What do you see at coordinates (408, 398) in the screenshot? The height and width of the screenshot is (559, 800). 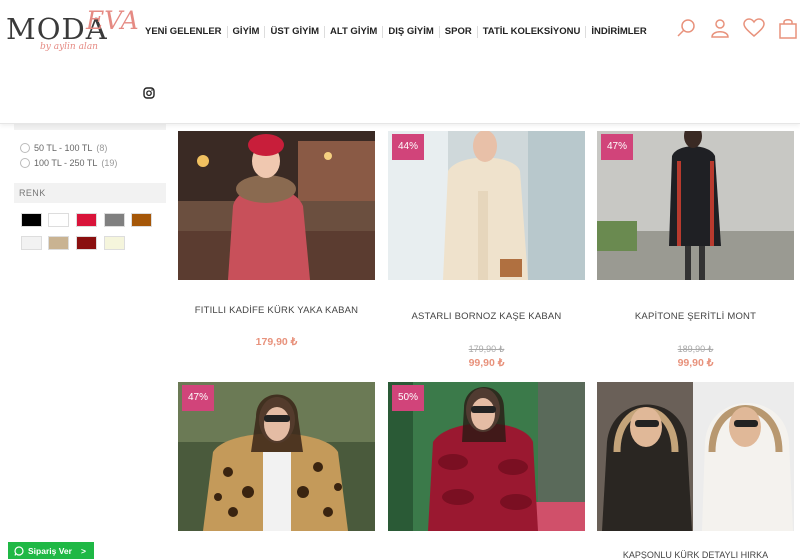 I see `discount-badge: 50%` at bounding box center [408, 398].